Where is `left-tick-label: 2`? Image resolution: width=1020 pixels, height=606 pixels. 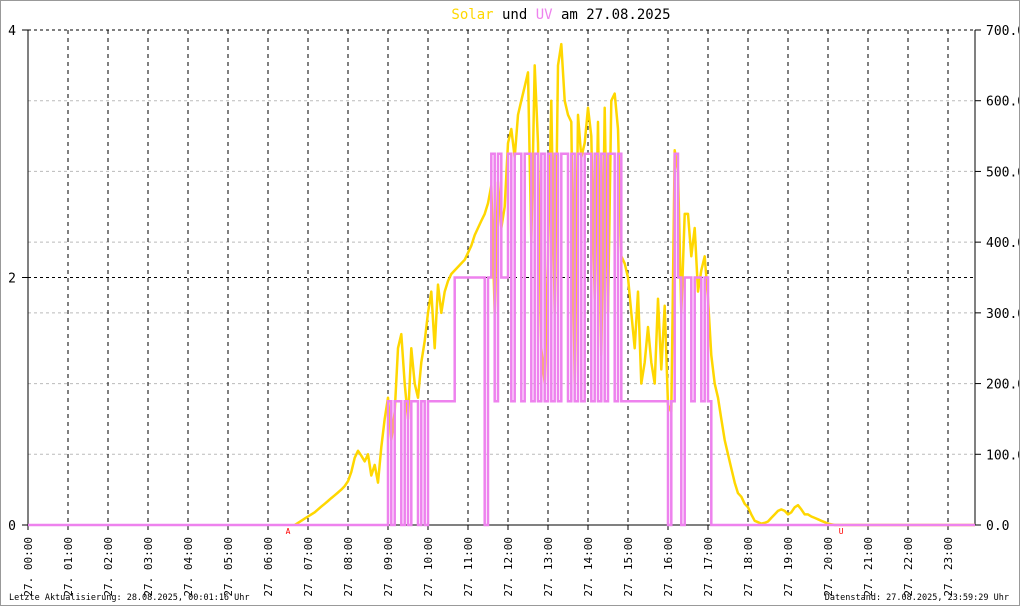 left-tick-label: 2 is located at coordinates (12, 279).